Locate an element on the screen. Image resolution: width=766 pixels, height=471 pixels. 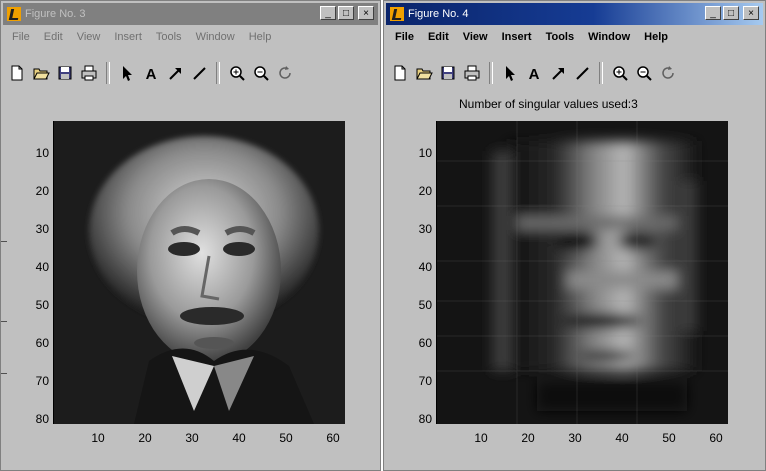
window-title: Figure No. 4 is located at coordinates (438, 14).